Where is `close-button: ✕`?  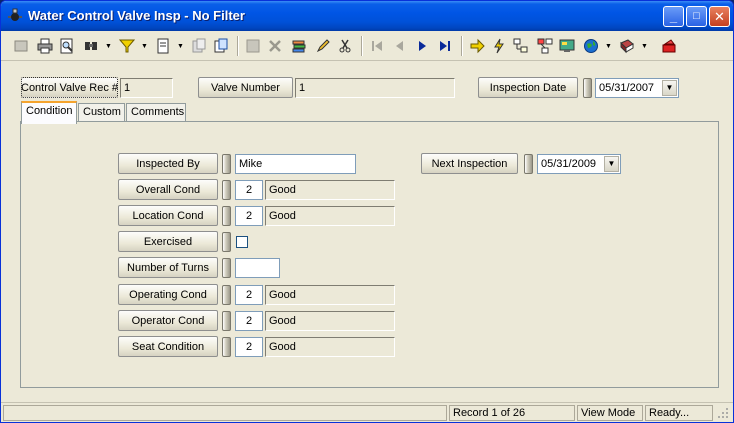 close-button: ✕ is located at coordinates (719, 16).